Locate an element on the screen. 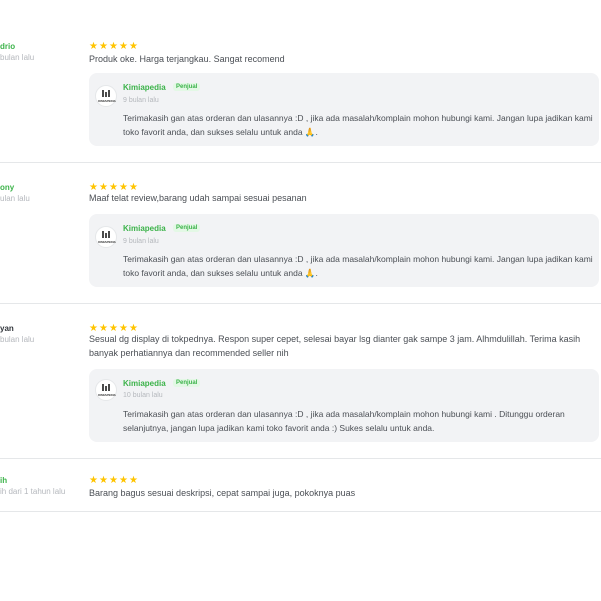 The image size is (601, 601). reply-time: 10 bulan lalu is located at coordinates (143, 395).